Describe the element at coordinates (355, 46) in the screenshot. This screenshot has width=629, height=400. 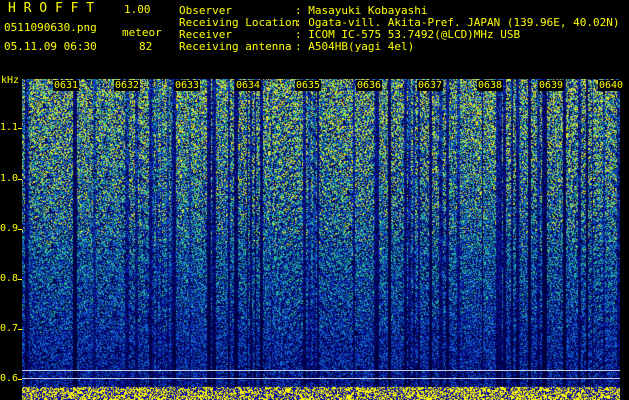
I see `antenna-value: : A504HB(yagi 4el)` at that location.